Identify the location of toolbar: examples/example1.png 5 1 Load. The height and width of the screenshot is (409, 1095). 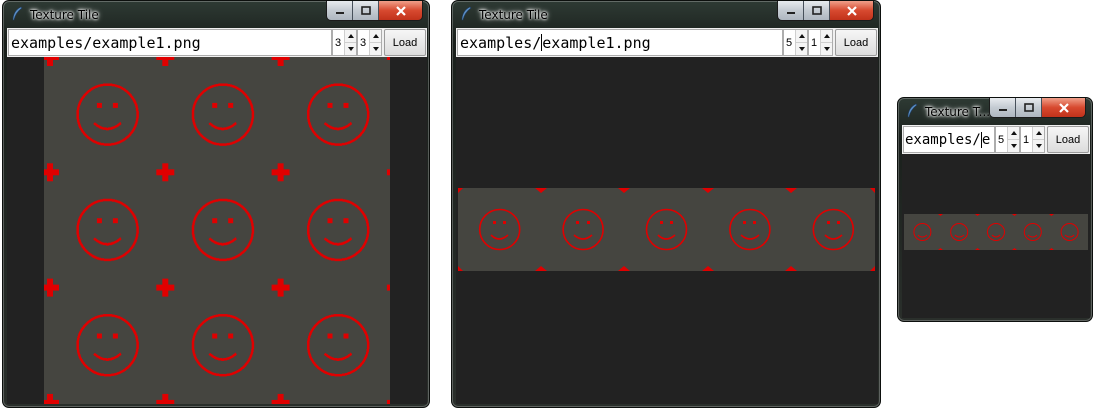
(667, 42).